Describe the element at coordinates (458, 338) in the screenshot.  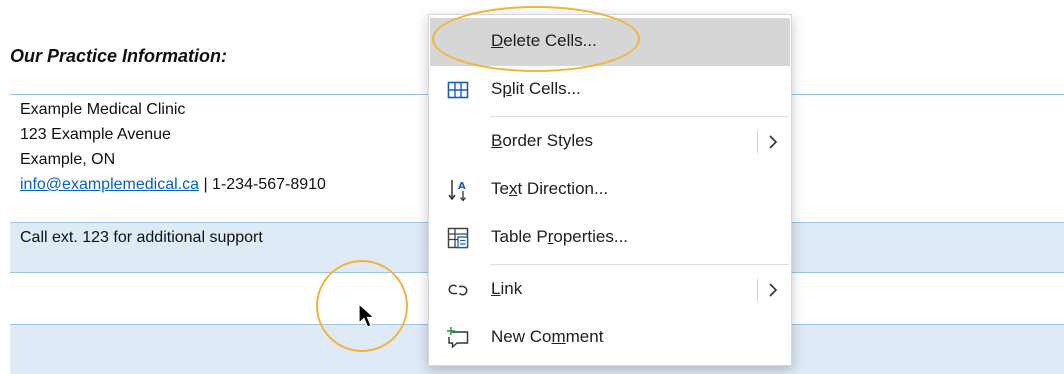
I see `new-comment-icon` at that location.